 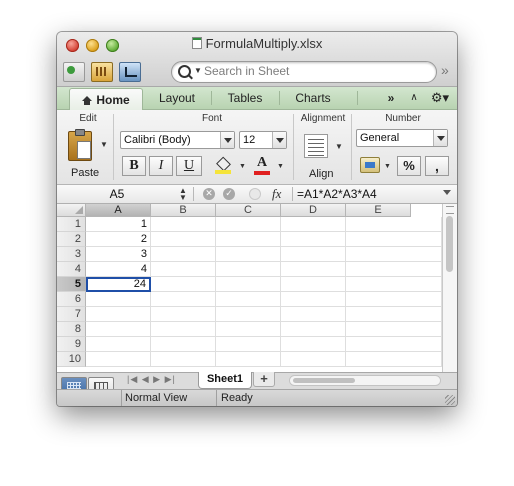 I want to click on cell-a1: 1, so click(x=118, y=224).